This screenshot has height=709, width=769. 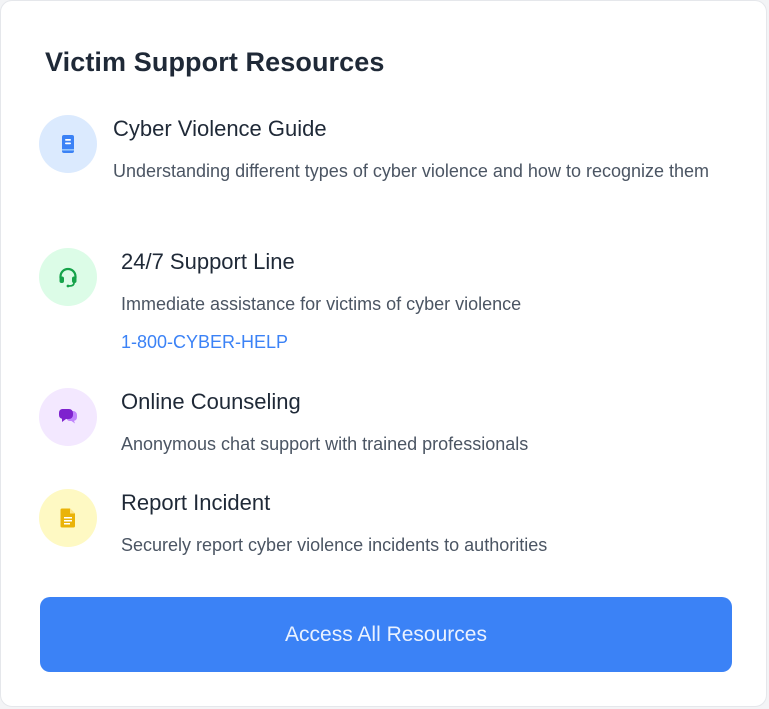 I want to click on headset-icon-badge, so click(x=68, y=277).